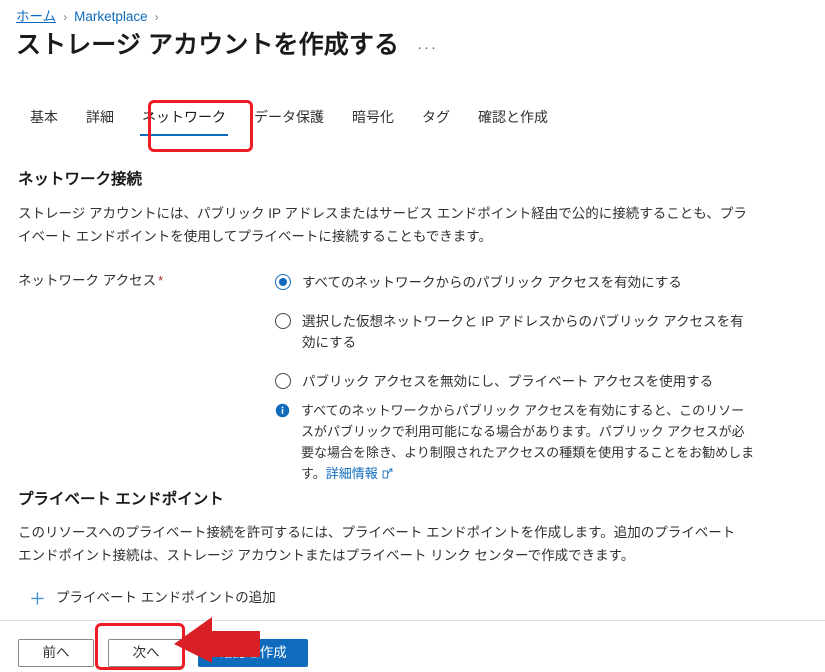 Image resolution: width=825 pixels, height=672 pixels. What do you see at coordinates (253, 653) in the screenshot?
I see `review-create-button: 確認と作成` at bounding box center [253, 653].